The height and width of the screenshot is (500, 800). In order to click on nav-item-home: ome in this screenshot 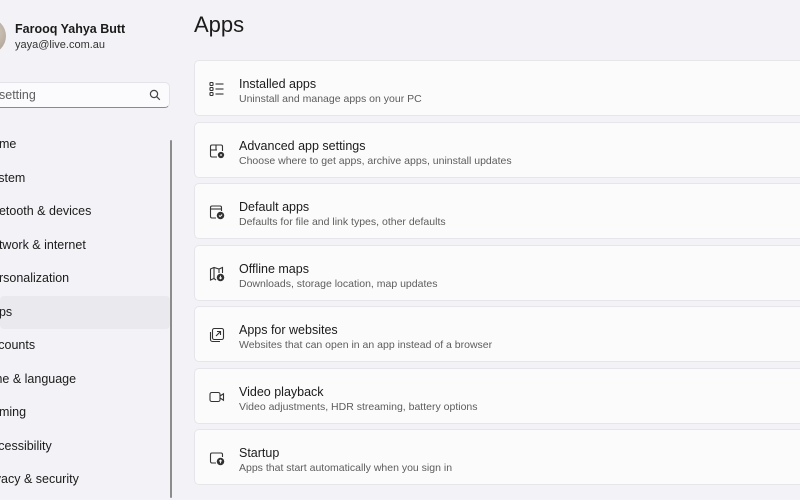, I will do `click(85, 145)`.